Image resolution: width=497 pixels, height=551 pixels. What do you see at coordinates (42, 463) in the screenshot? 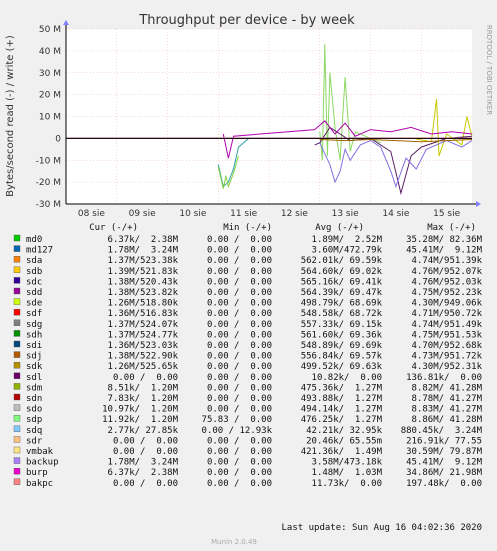
I see `legend-name: backup` at bounding box center [42, 463].